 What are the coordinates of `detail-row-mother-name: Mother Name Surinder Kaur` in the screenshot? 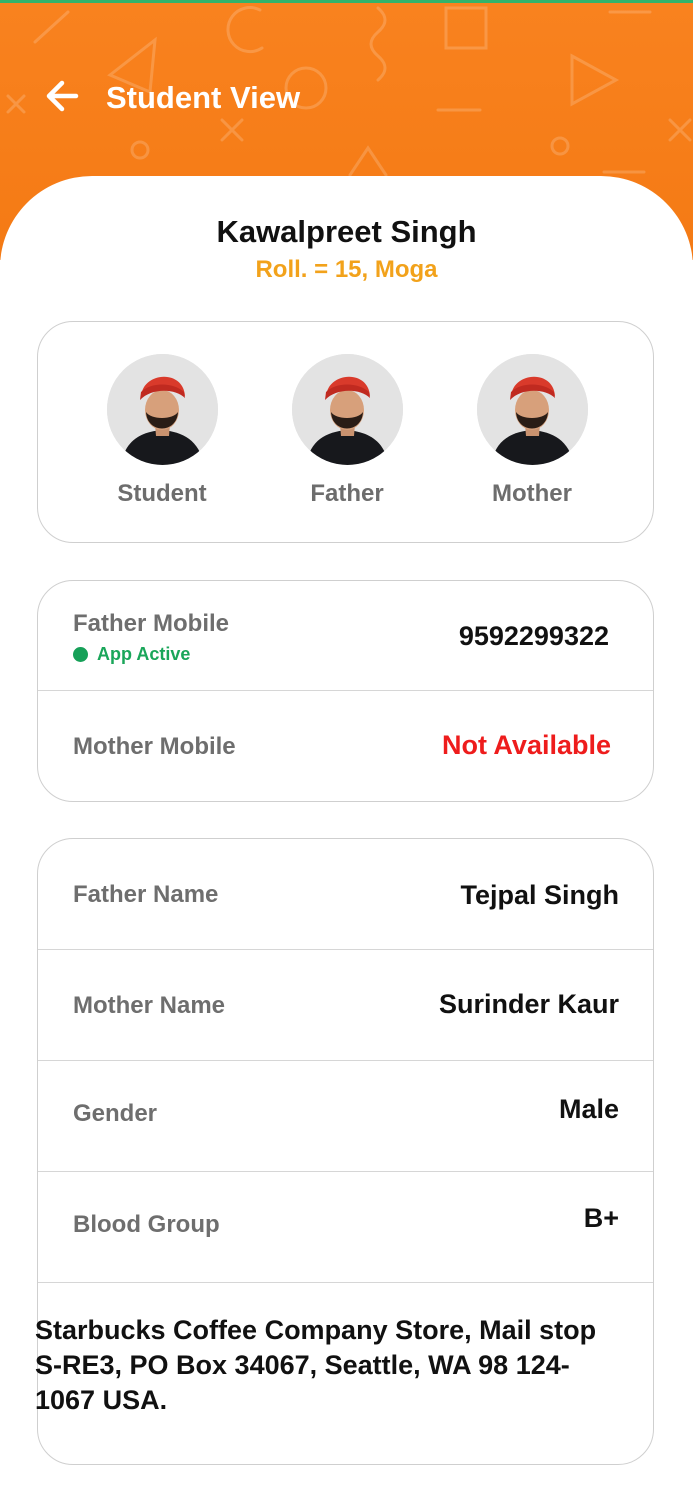 It's located at (345, 1005).